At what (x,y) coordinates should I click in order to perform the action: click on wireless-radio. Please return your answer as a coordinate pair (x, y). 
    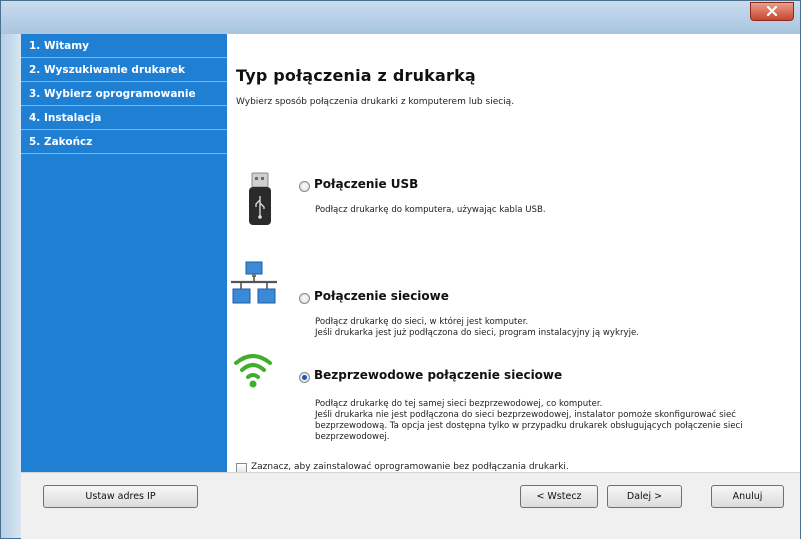
    Looking at the image, I should click on (304, 377).